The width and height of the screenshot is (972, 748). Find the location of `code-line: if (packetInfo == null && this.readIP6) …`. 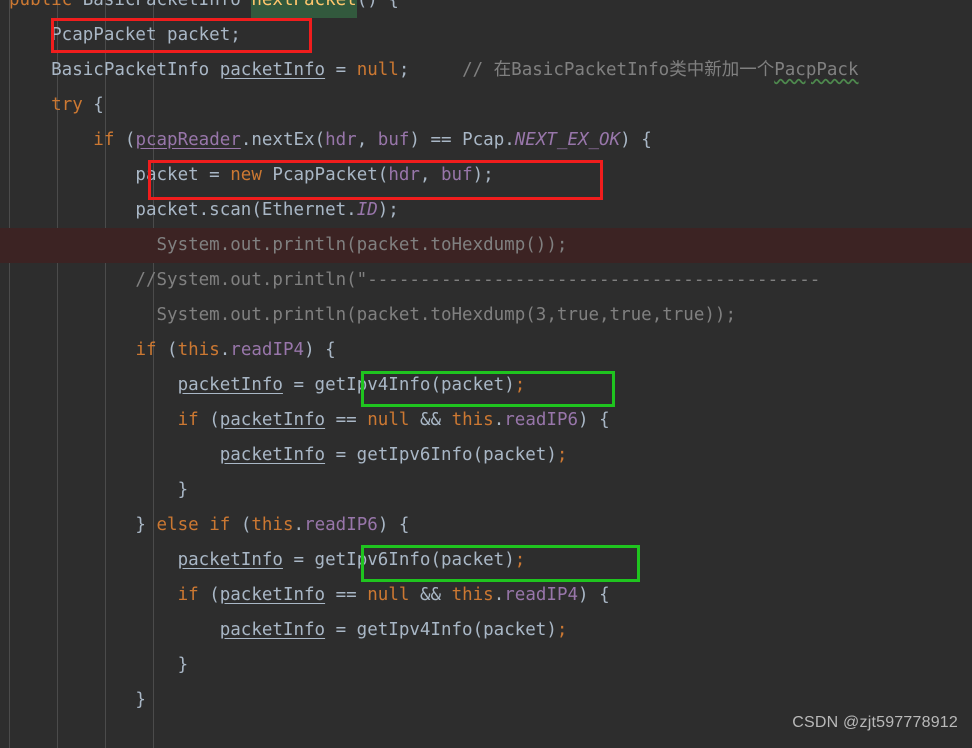

code-line: if (packetInfo == null && this.readIP6) … is located at coordinates (486, 420).